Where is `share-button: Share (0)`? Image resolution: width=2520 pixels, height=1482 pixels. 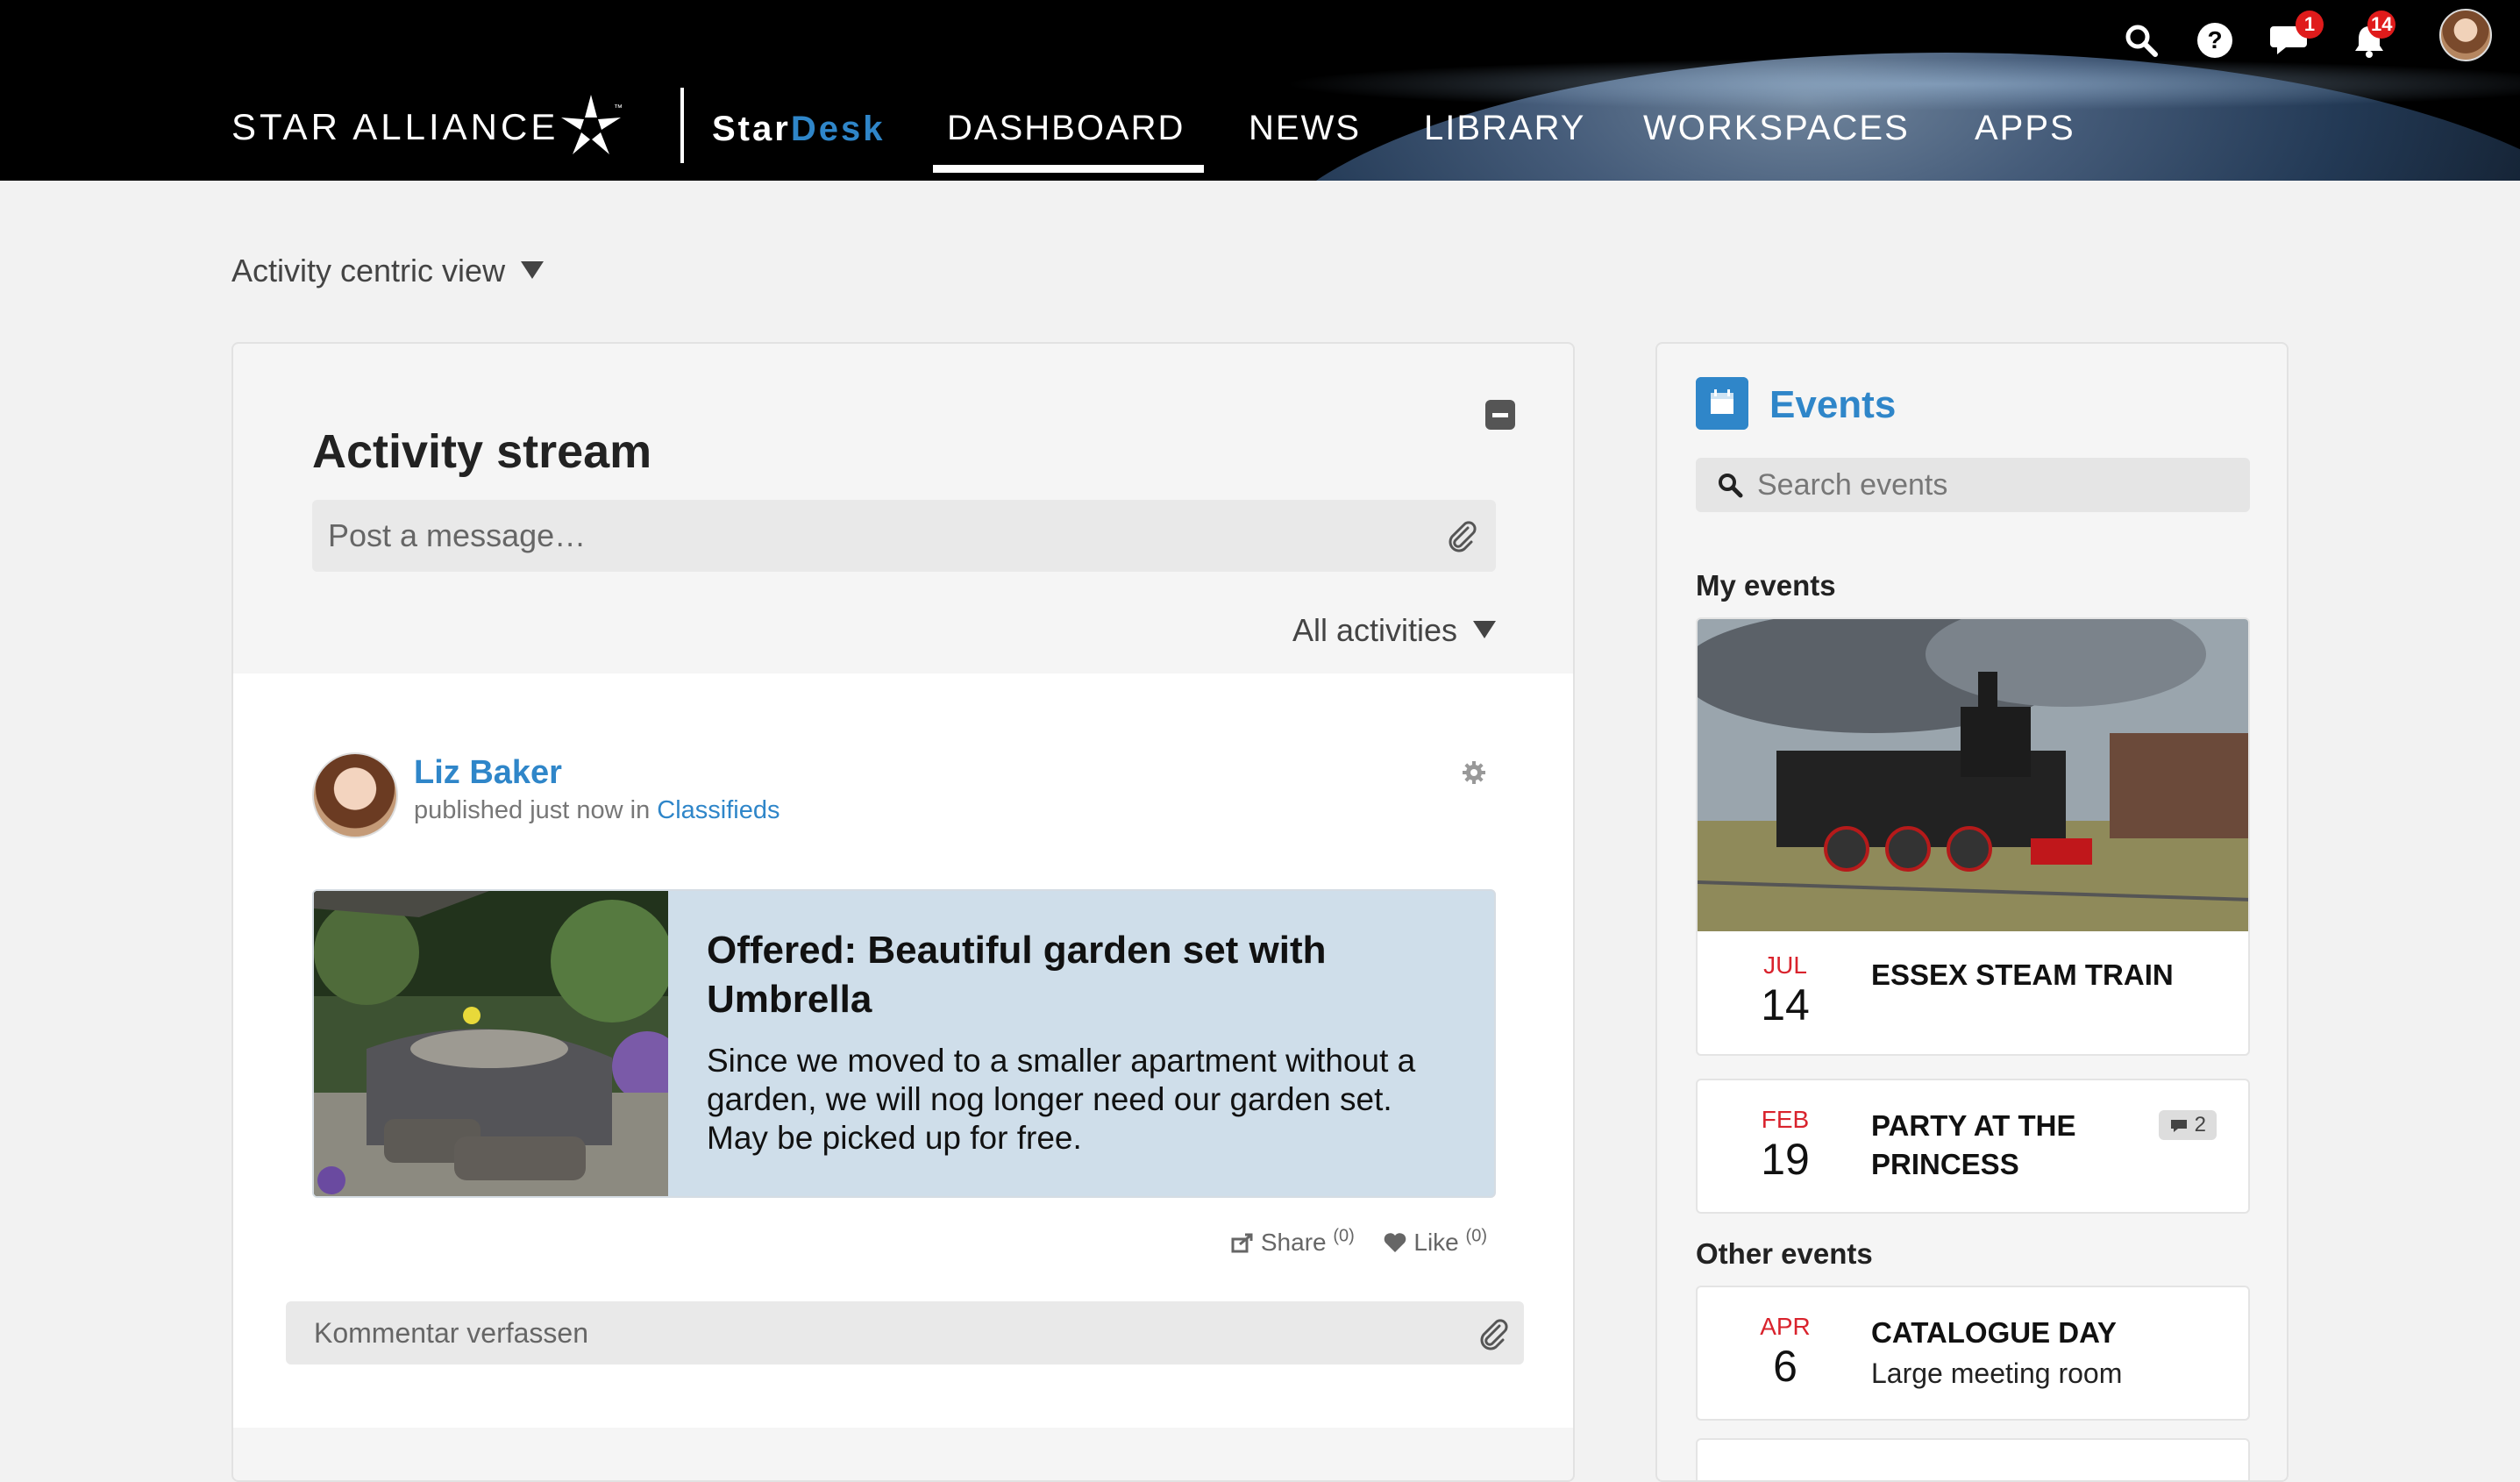 share-button: Share (0) is located at coordinates (1296, 1242).